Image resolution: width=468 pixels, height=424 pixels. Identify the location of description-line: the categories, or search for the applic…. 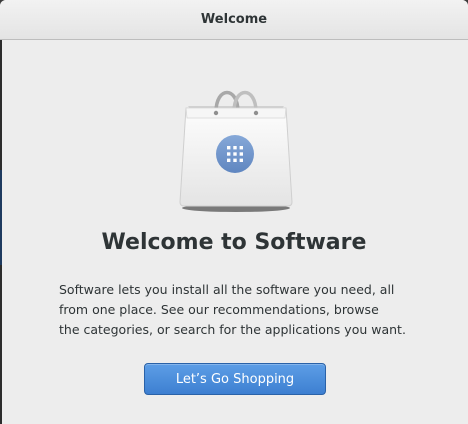
(232, 329).